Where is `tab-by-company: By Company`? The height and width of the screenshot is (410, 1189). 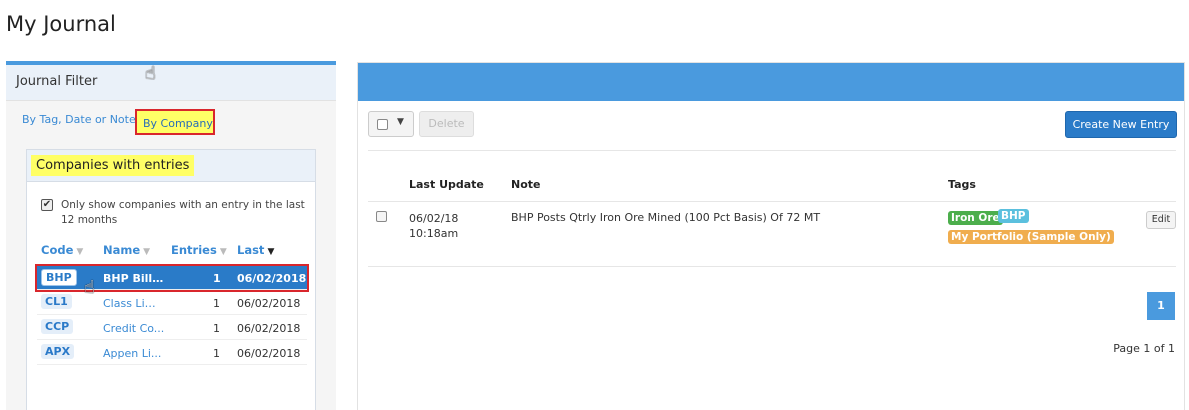
tab-by-company: By Company is located at coordinates (175, 122).